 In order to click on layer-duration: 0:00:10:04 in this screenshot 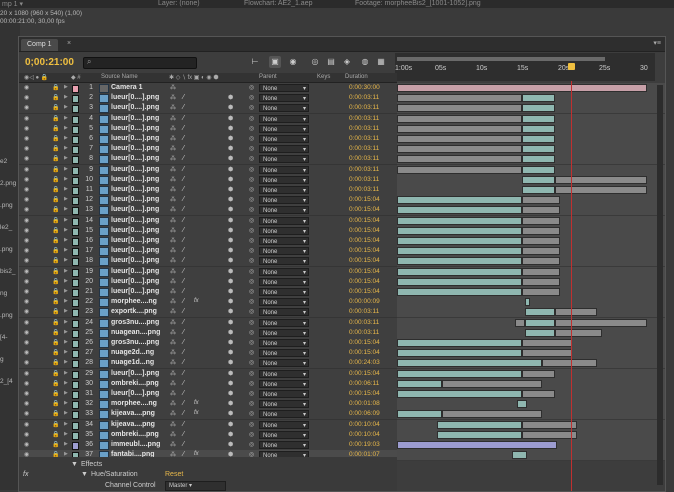, I will do `click(364, 434)`.